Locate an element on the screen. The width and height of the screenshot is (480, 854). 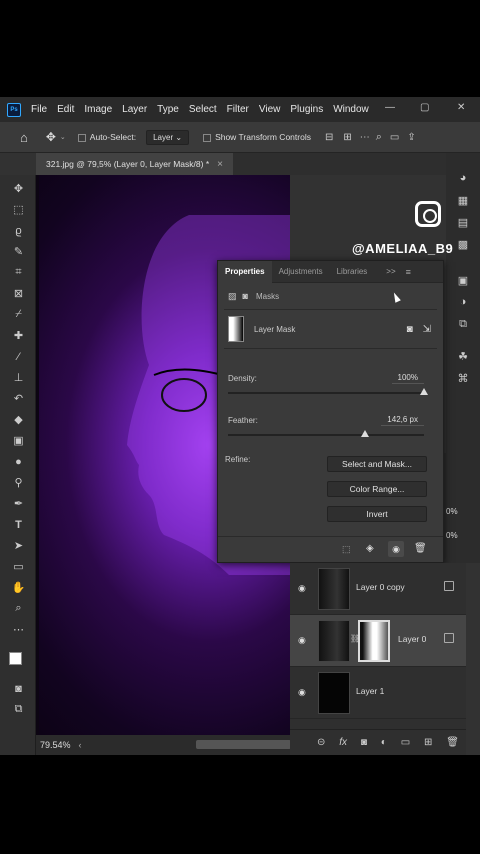
tab-libraries: Libraries is located at coordinates (352, 272).